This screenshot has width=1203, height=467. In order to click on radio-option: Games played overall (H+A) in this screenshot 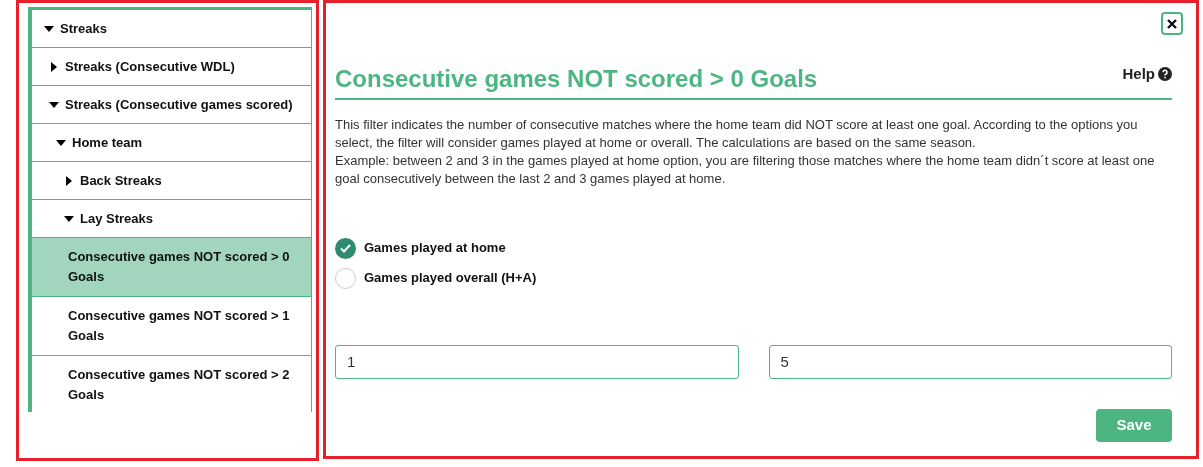, I will do `click(761, 278)`.